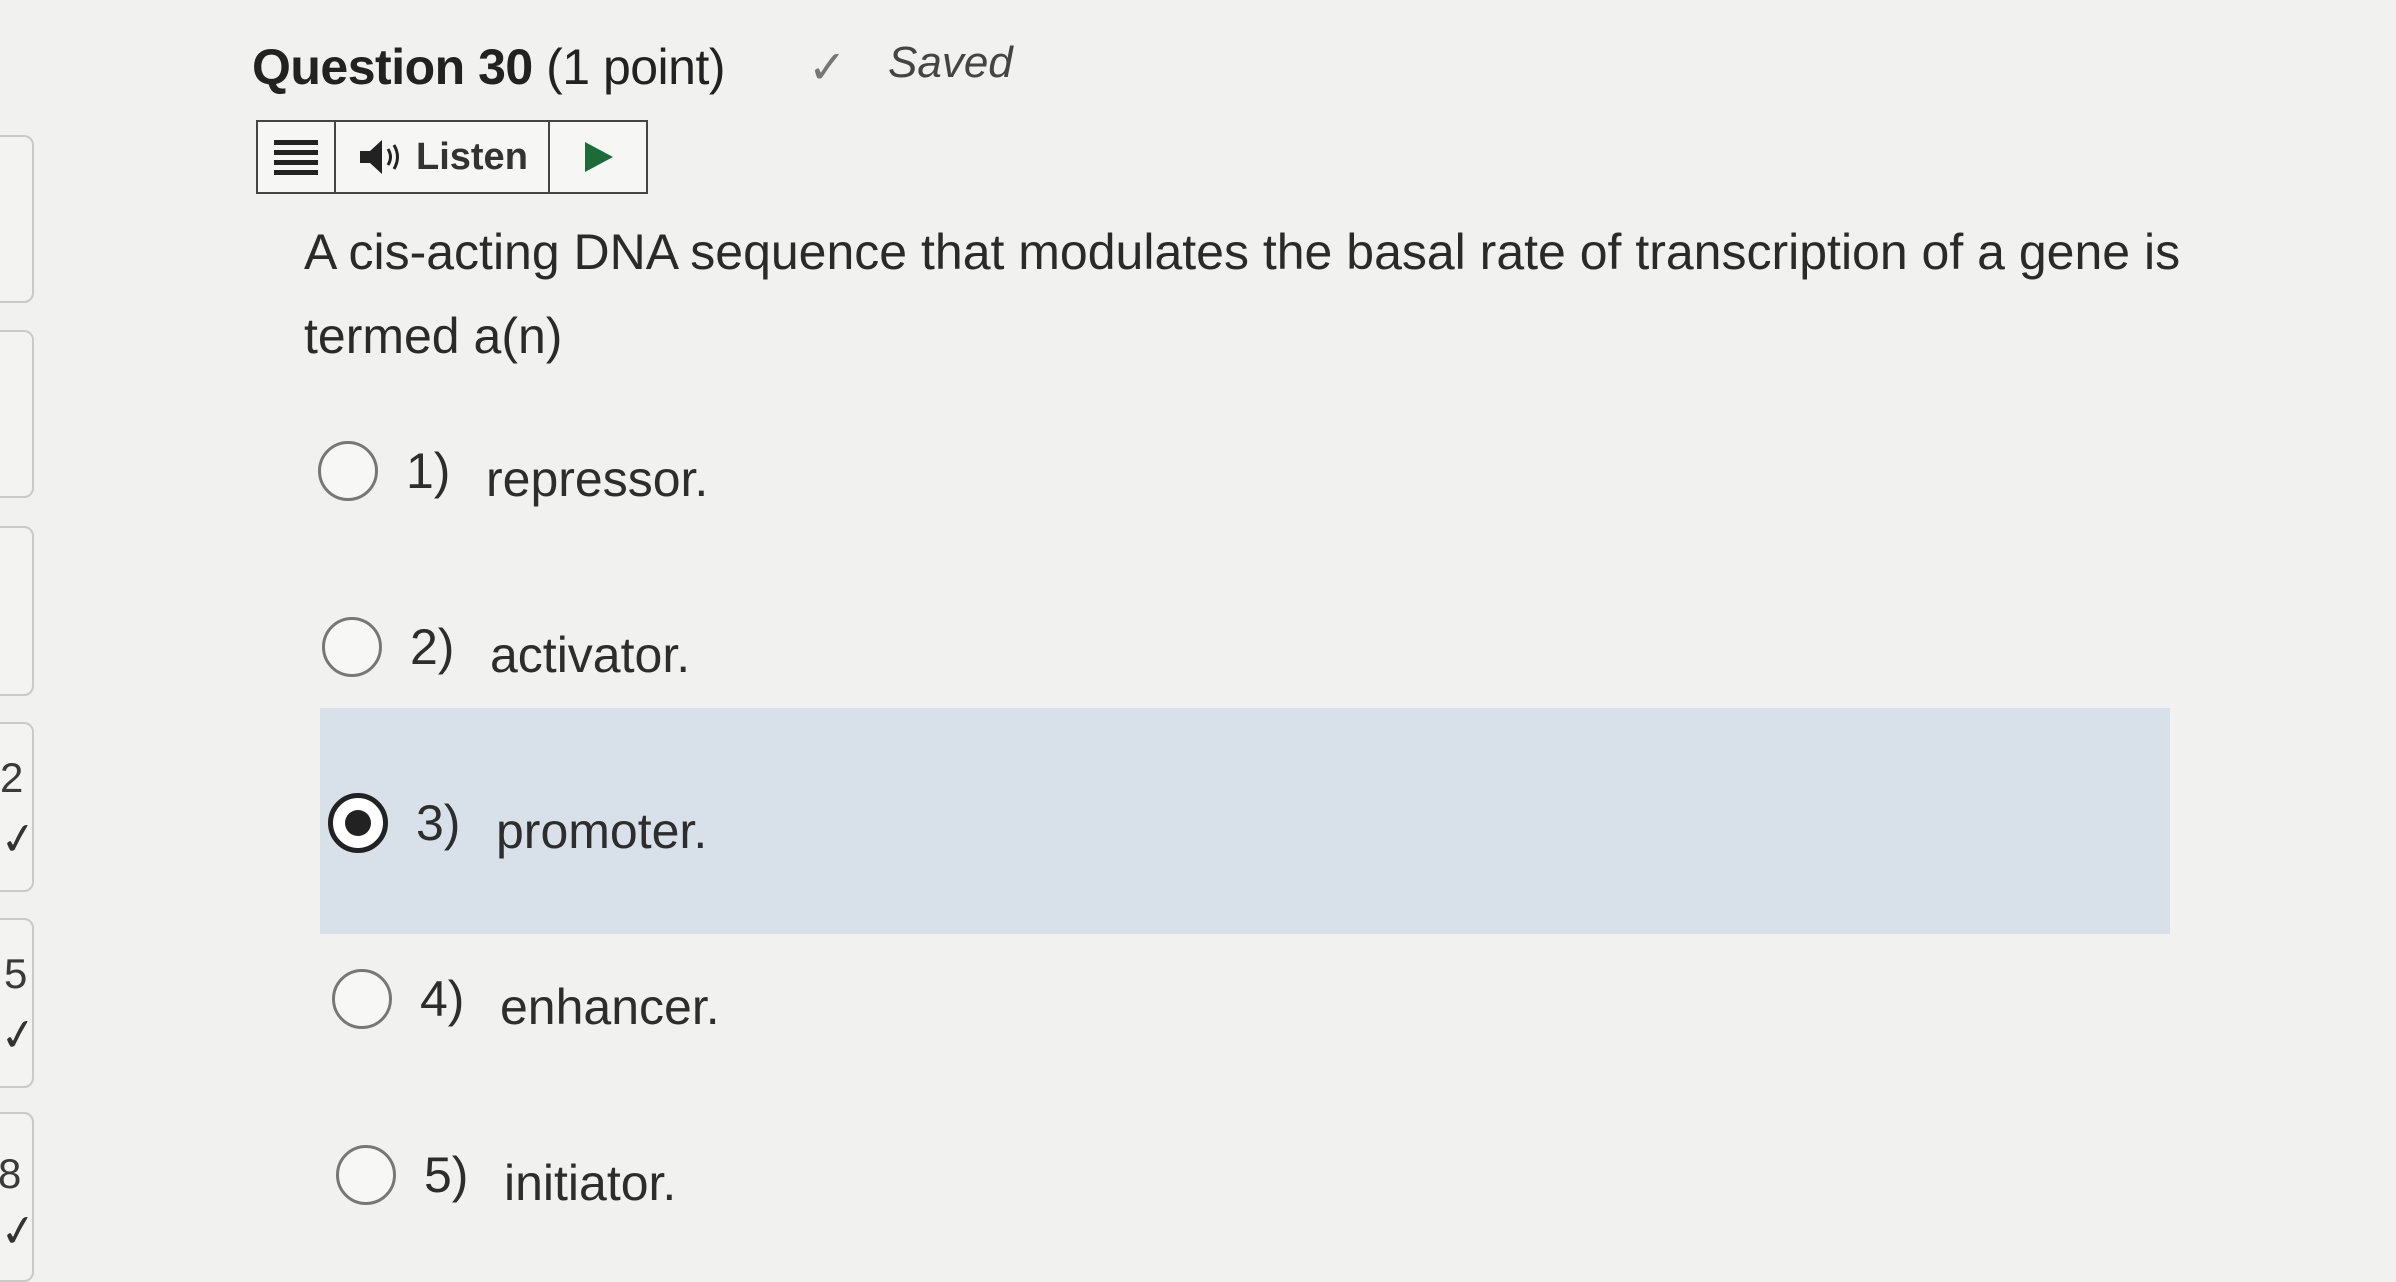 Image resolution: width=2396 pixels, height=1282 pixels. Describe the element at coordinates (1172, 647) in the screenshot. I see `answer-option-2: 2) activator.` at that location.